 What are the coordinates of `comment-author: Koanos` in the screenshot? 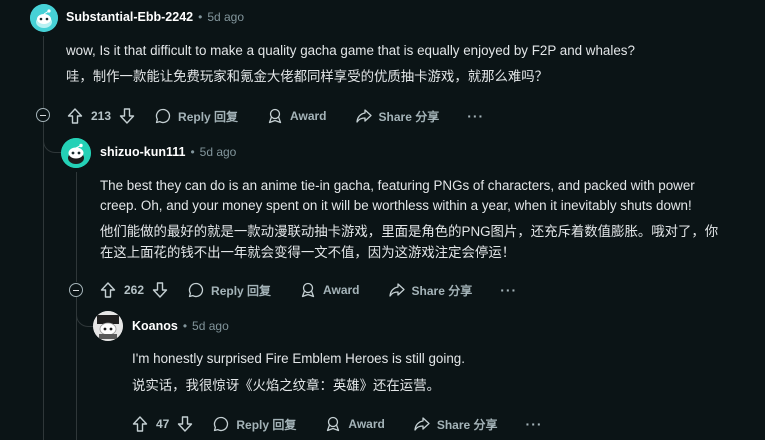 It's located at (155, 326).